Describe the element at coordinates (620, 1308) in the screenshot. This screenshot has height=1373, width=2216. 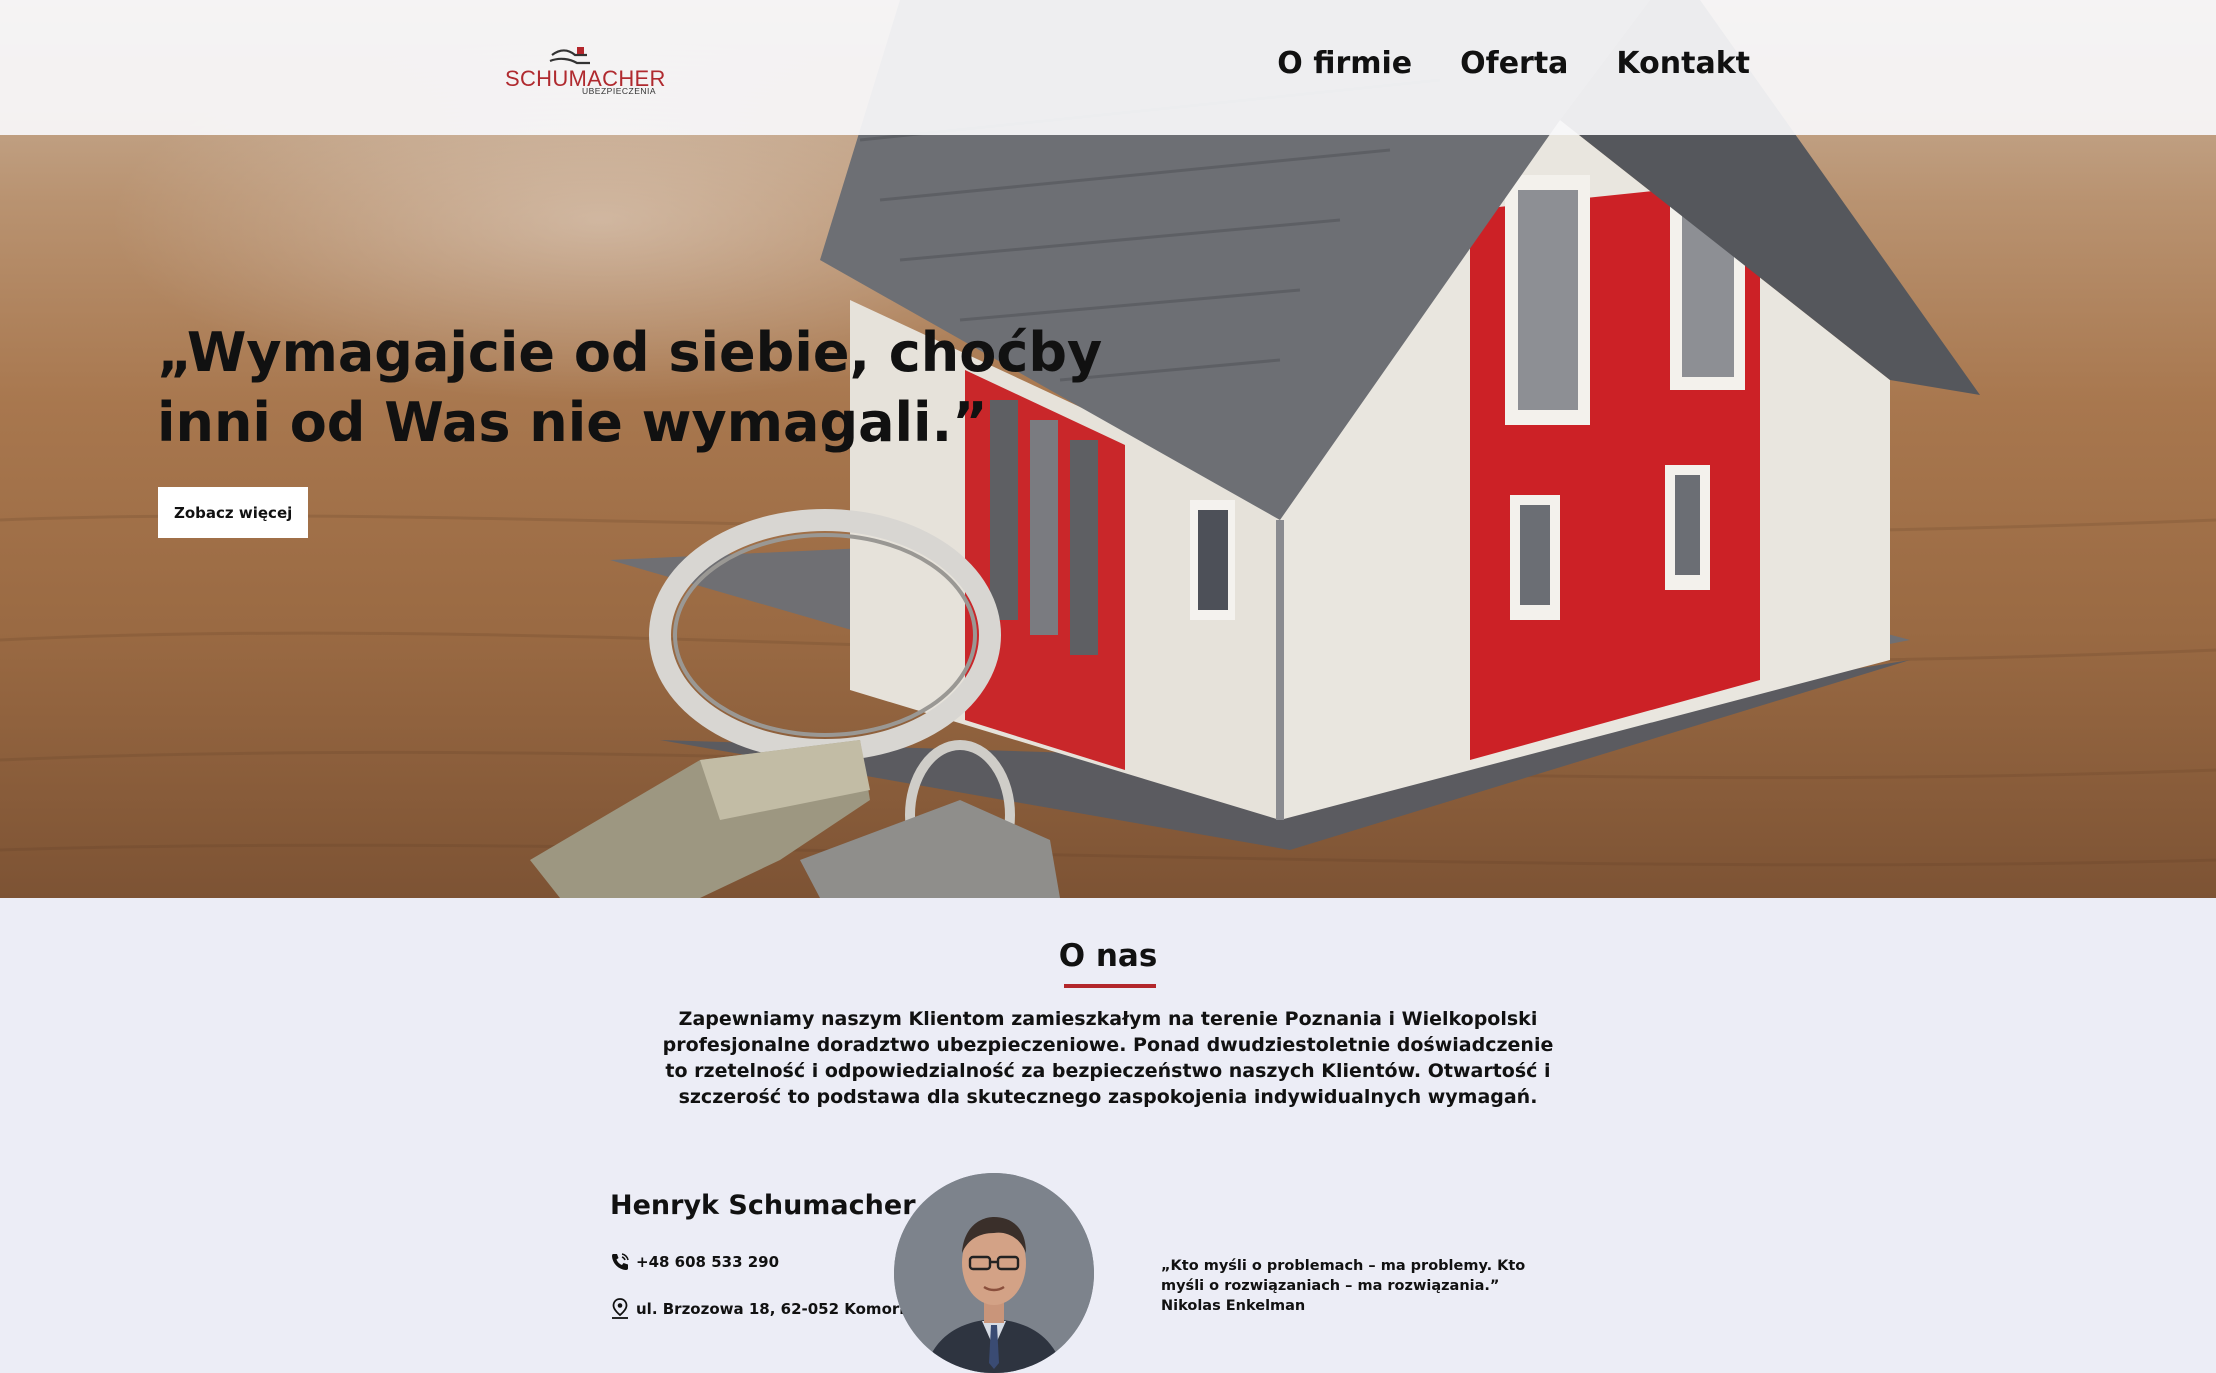
I see `map-pin-icon` at that location.